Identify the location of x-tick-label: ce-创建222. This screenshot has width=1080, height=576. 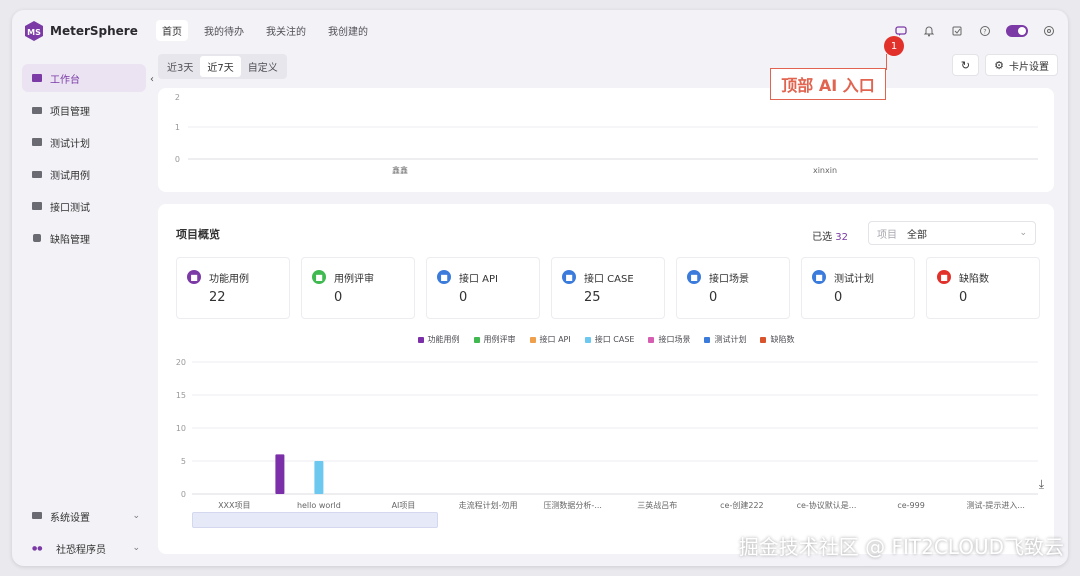
(741, 505).